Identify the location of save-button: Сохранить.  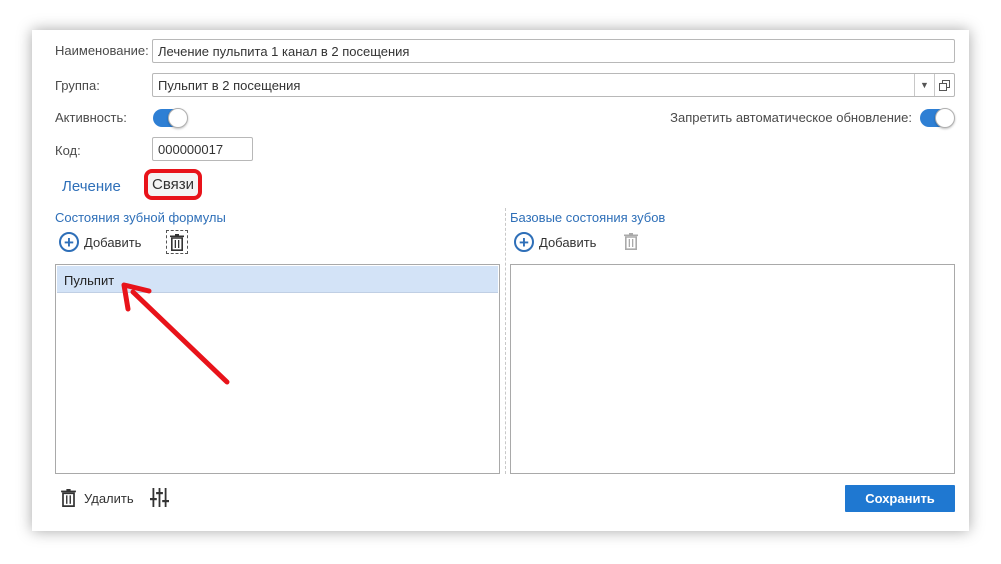
(900, 498).